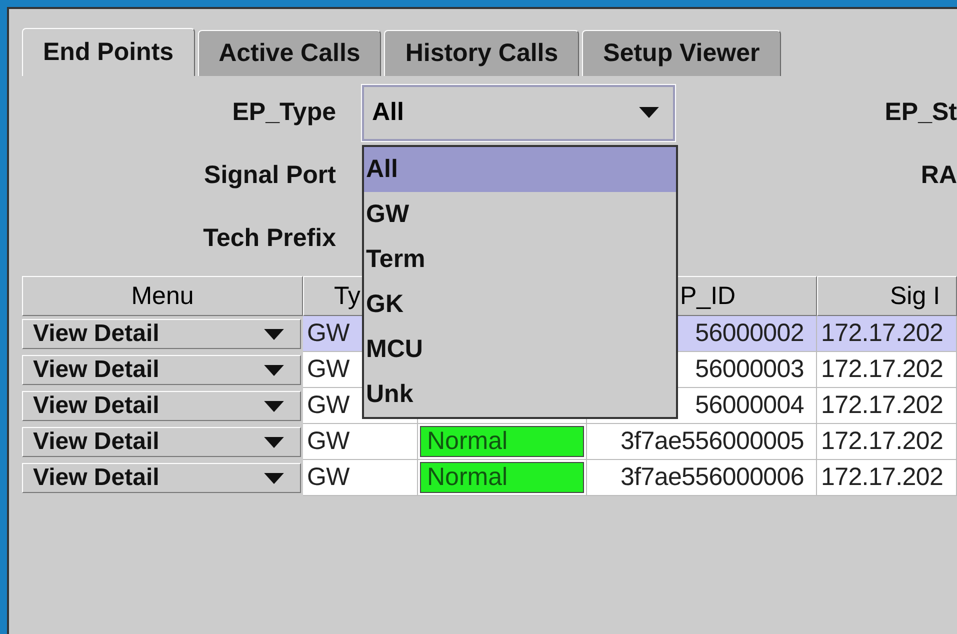 Image resolution: width=957 pixels, height=634 pixels. I want to click on table-cell: 3f7ae556000006, so click(702, 478).